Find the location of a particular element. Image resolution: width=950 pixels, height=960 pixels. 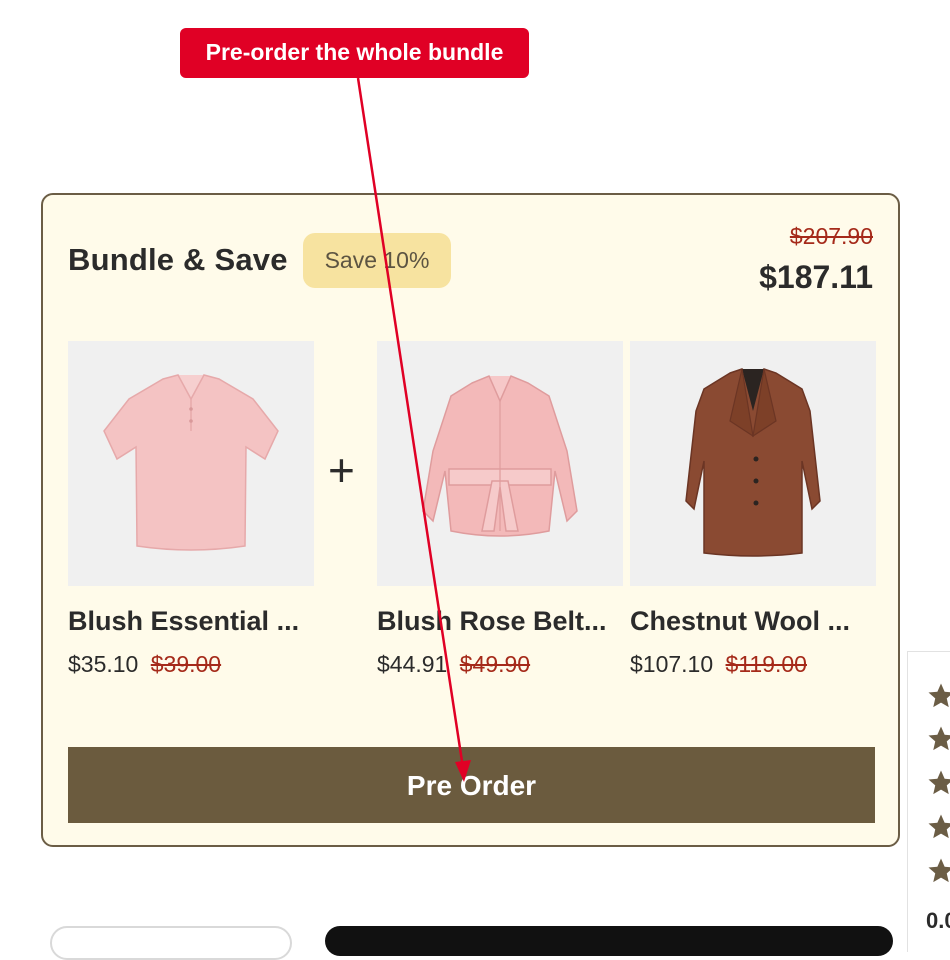

product-sale-price: $107.10 is located at coordinates (672, 664).